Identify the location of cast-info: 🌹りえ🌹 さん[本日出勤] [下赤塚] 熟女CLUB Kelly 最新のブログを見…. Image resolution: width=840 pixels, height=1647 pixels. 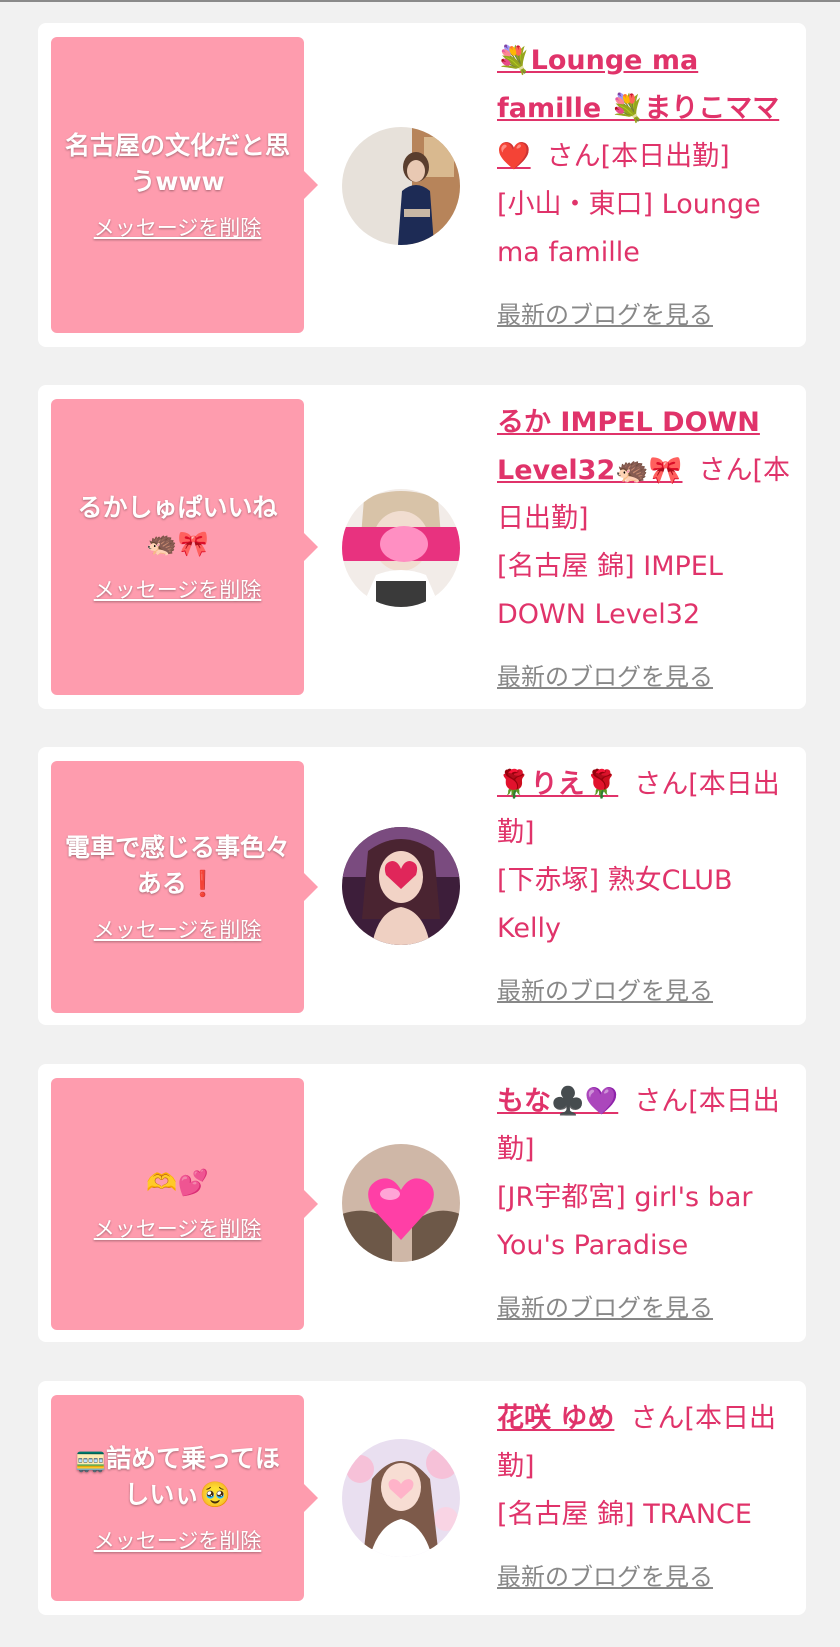
(644, 888).